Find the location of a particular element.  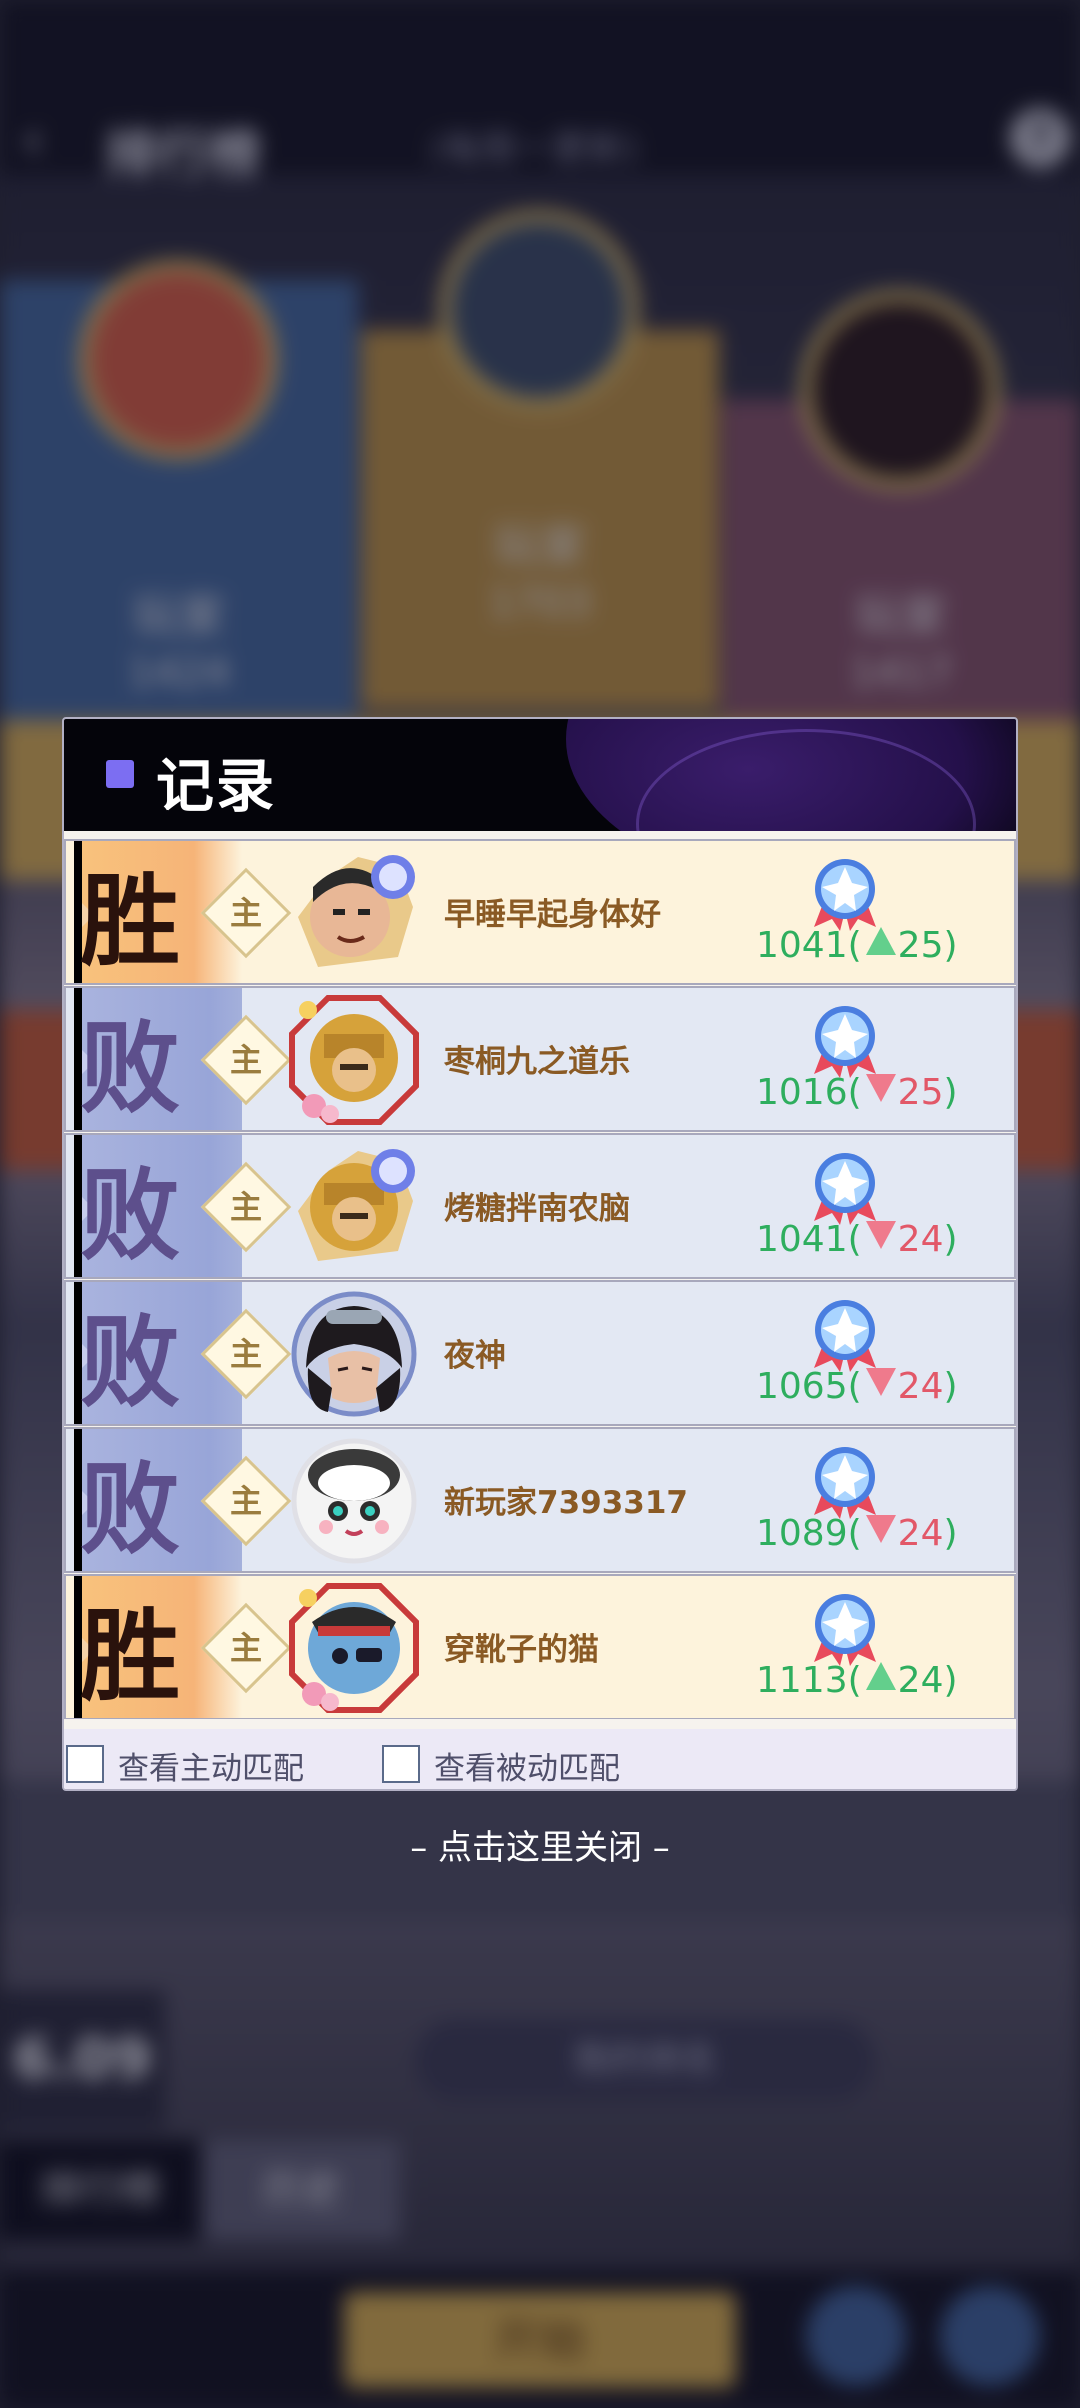

player-name: 烤糖拌南农脑 is located at coordinates (537, 1205).